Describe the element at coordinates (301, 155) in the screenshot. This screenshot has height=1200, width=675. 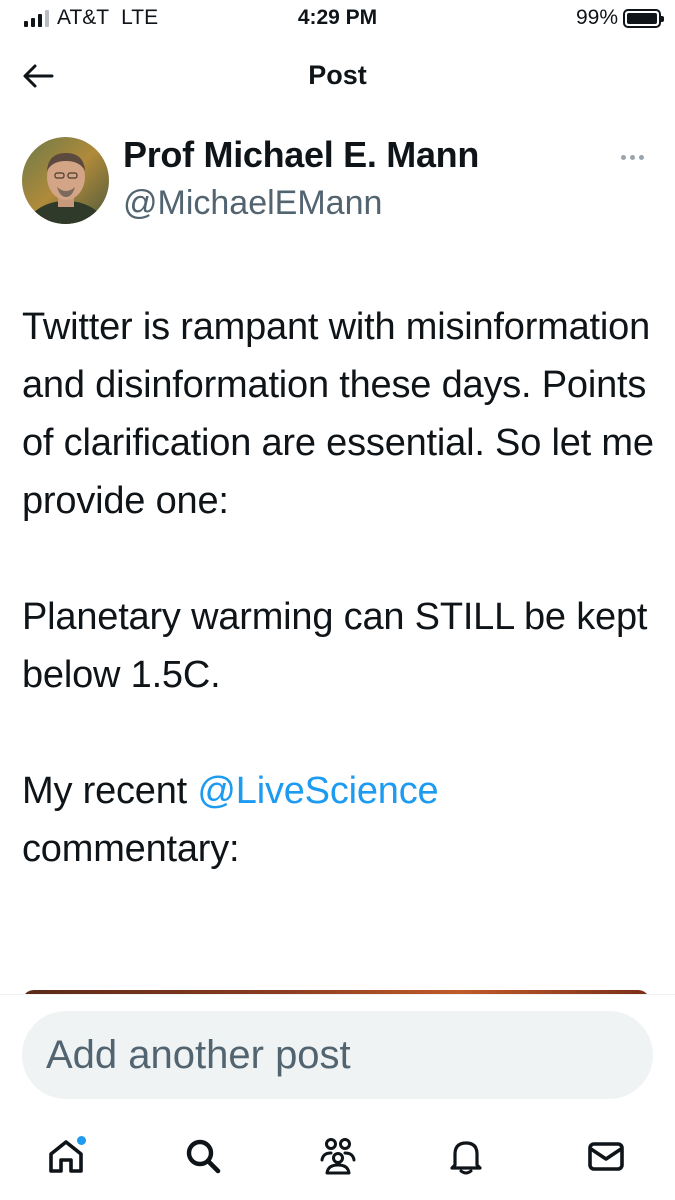
I see `author-name: Prof Michael E. Mann` at that location.